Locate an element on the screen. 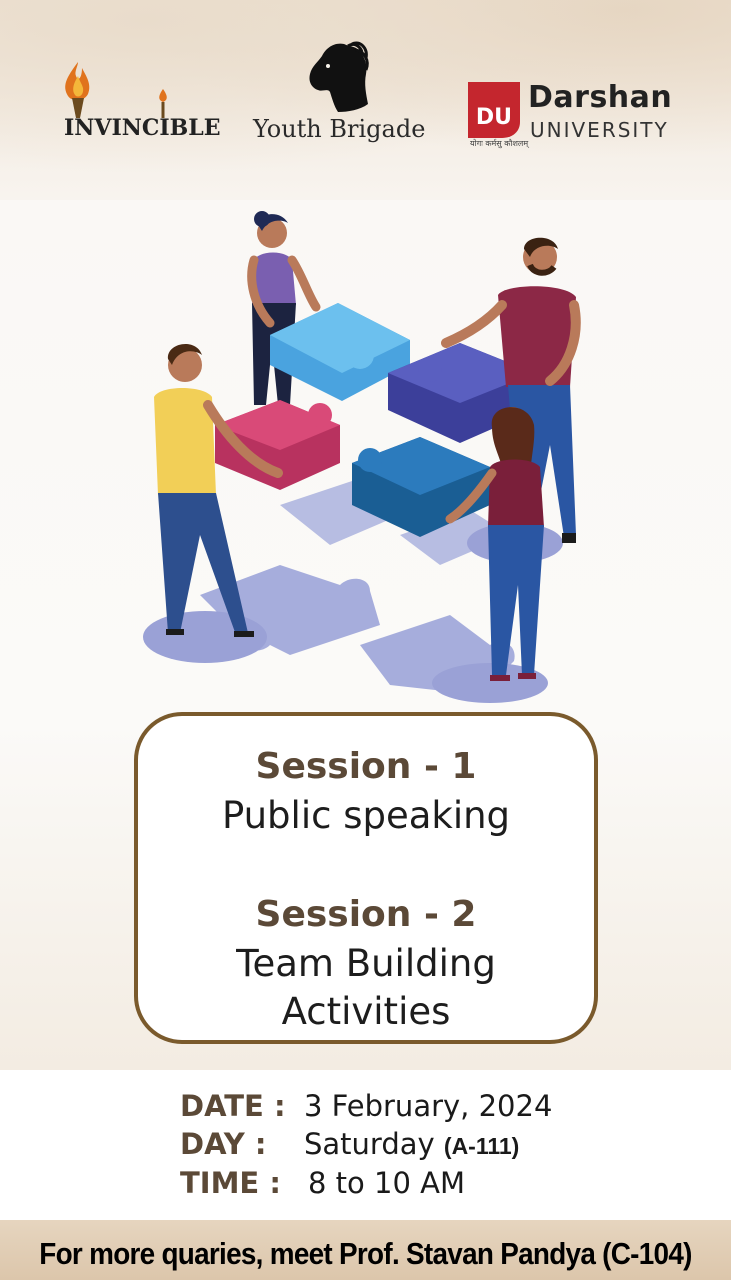 The image size is (731, 1280). horse-head-icon is located at coordinates (339, 77).